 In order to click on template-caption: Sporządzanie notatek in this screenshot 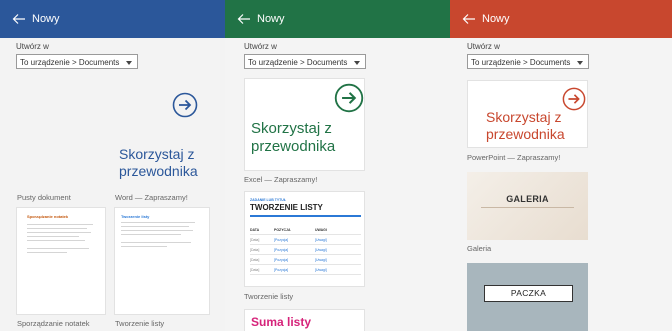, I will do `click(53, 323)`.